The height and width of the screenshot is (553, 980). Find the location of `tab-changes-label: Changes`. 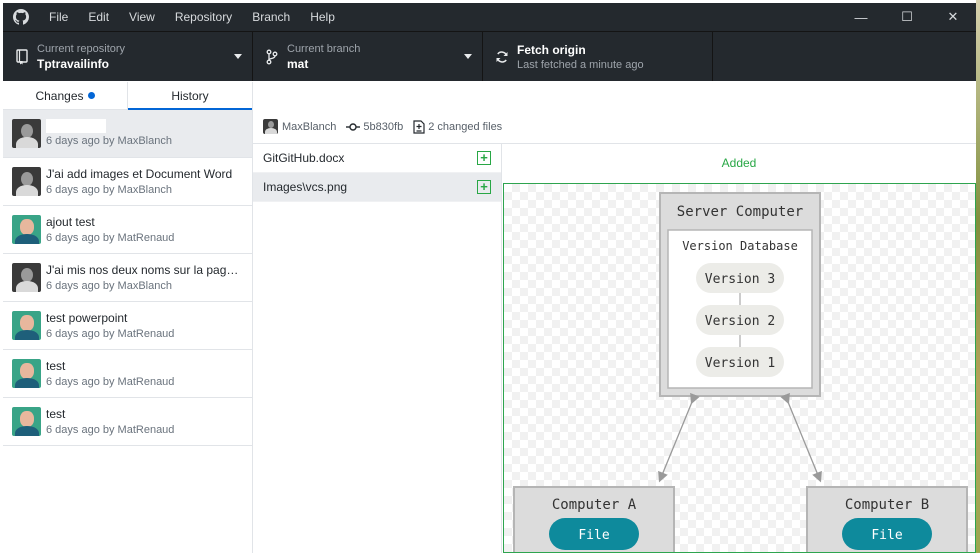

tab-changes-label: Changes is located at coordinates (59, 96).